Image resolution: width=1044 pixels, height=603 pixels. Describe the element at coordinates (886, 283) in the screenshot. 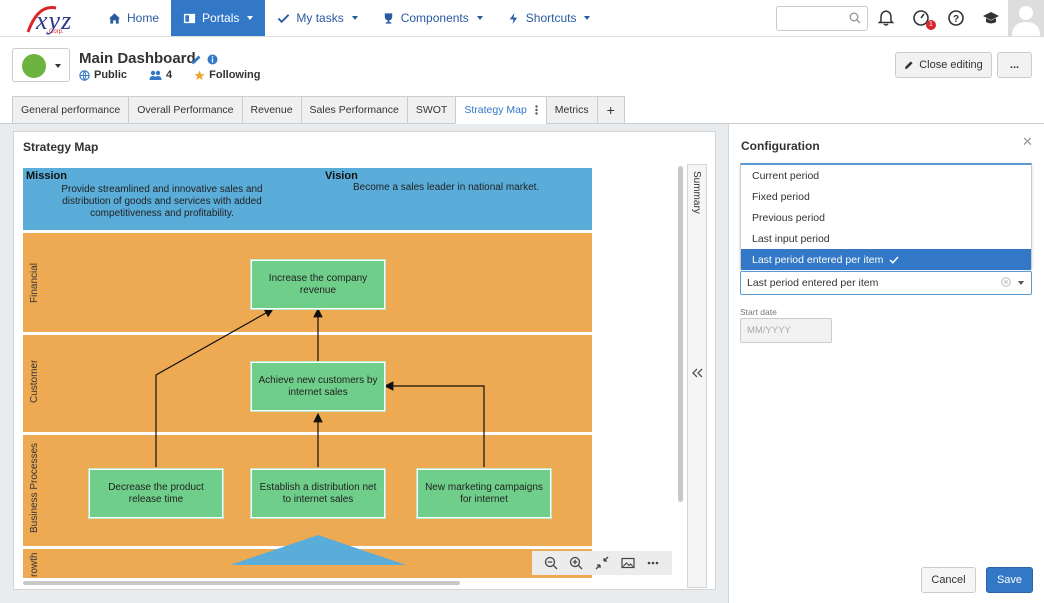

I see `period-select: Last period entered per item` at that location.